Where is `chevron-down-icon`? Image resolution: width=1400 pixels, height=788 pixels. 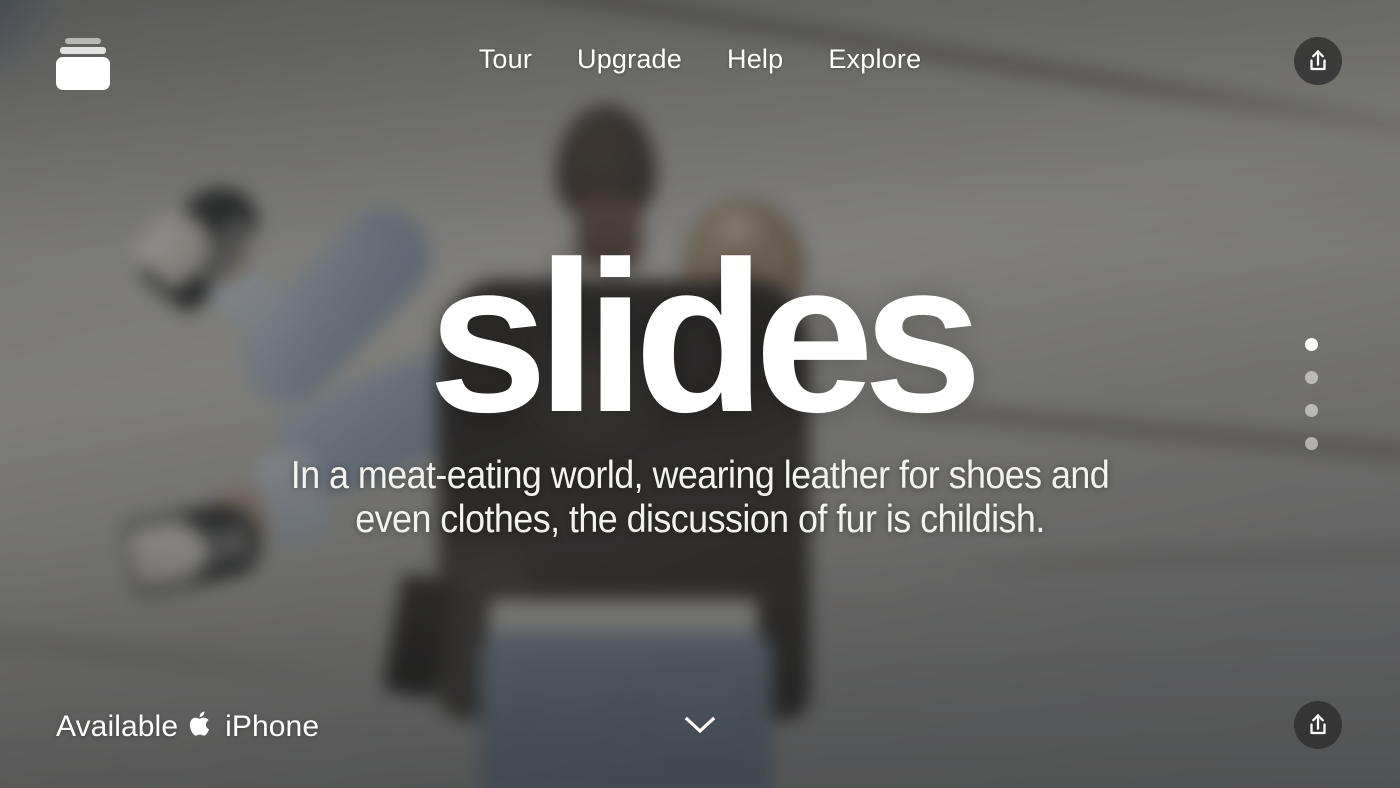 chevron-down-icon is located at coordinates (700, 725).